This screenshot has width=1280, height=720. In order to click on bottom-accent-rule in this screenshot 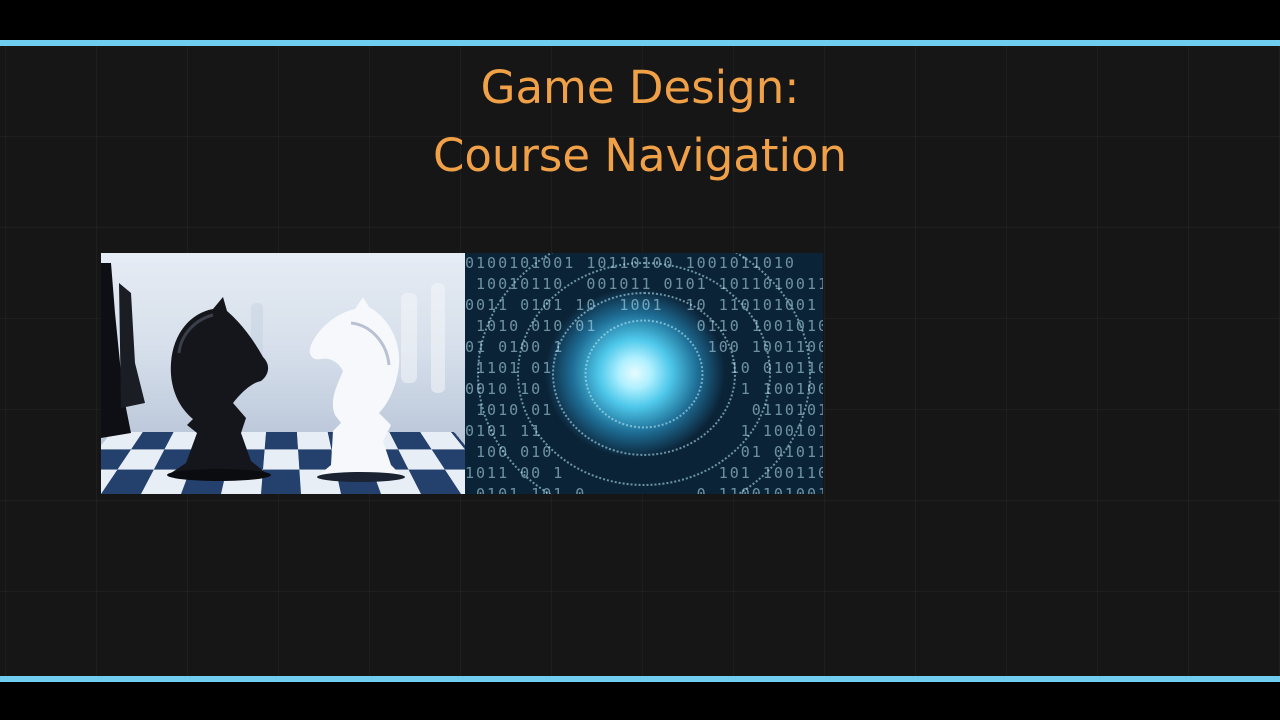, I will do `click(640, 679)`.